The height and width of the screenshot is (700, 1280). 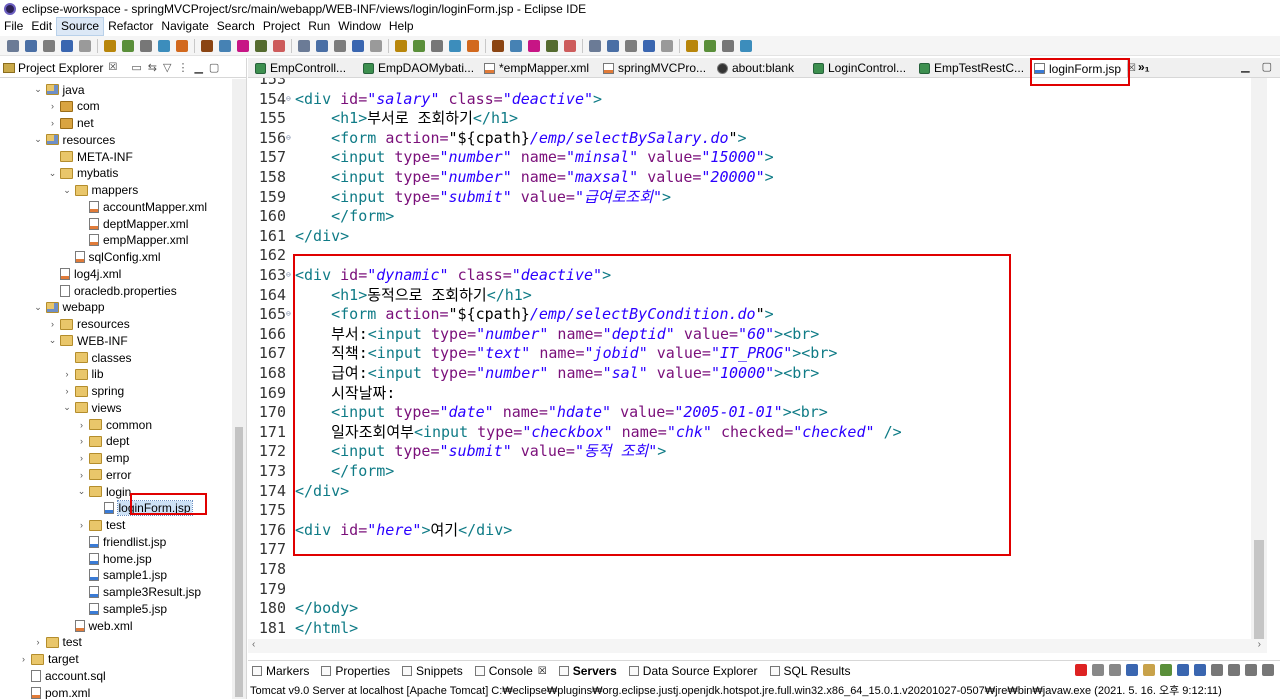 What do you see at coordinates (138, 592) in the screenshot?
I see `tree-item: sample3Result.jsp` at bounding box center [138, 592].